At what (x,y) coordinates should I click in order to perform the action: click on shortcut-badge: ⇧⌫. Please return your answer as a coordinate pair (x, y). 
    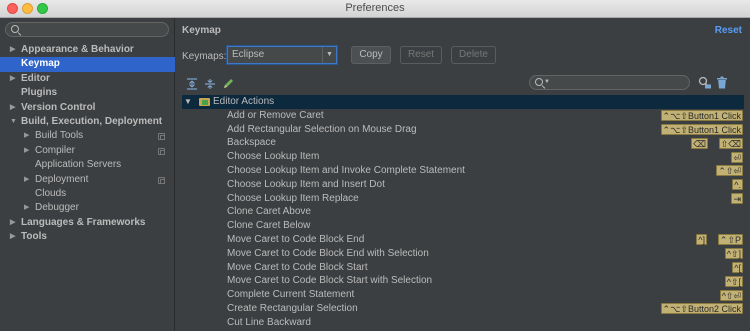
    Looking at the image, I should click on (730, 143).